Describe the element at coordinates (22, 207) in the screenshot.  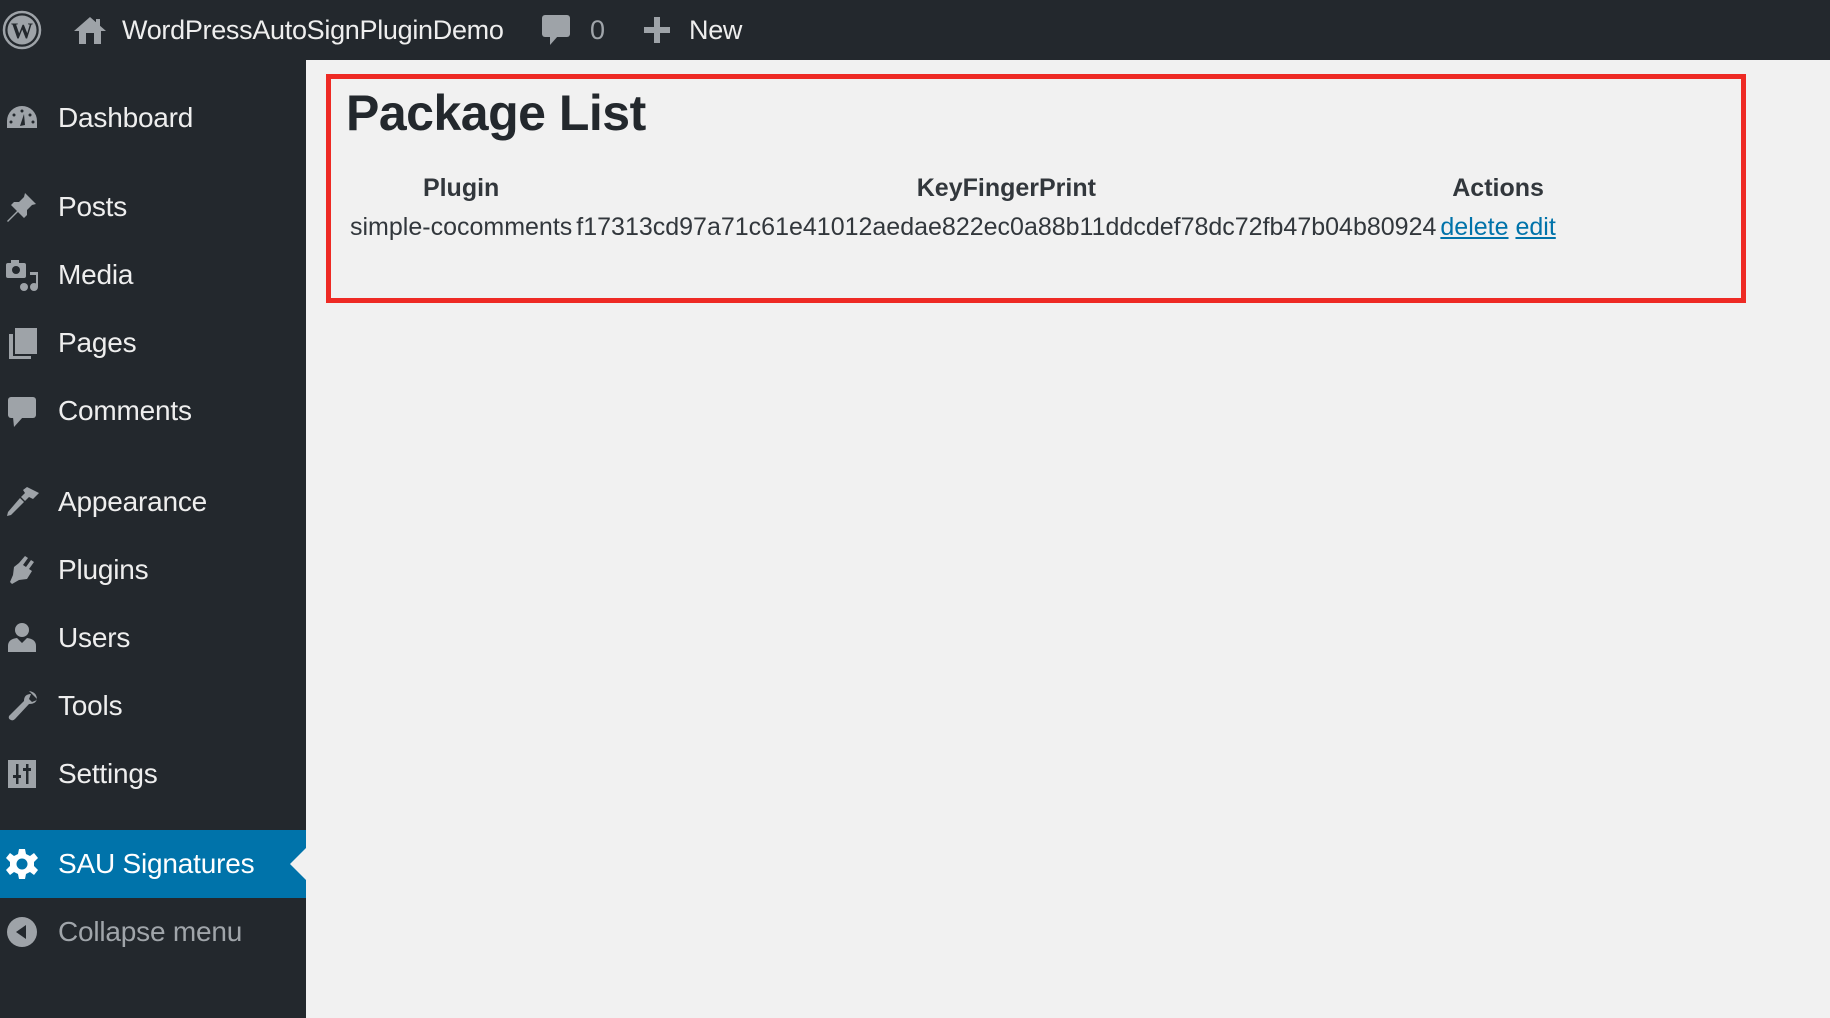
I see `pin-icon` at that location.